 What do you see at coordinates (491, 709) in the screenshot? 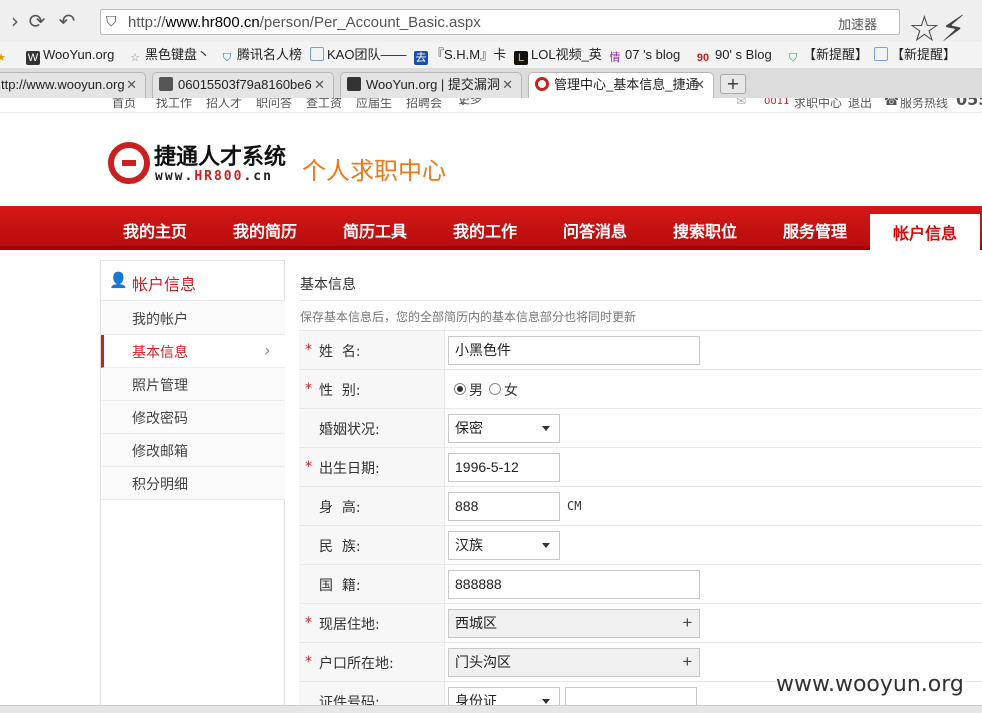
I see `horizontal-scrollbar` at bounding box center [491, 709].